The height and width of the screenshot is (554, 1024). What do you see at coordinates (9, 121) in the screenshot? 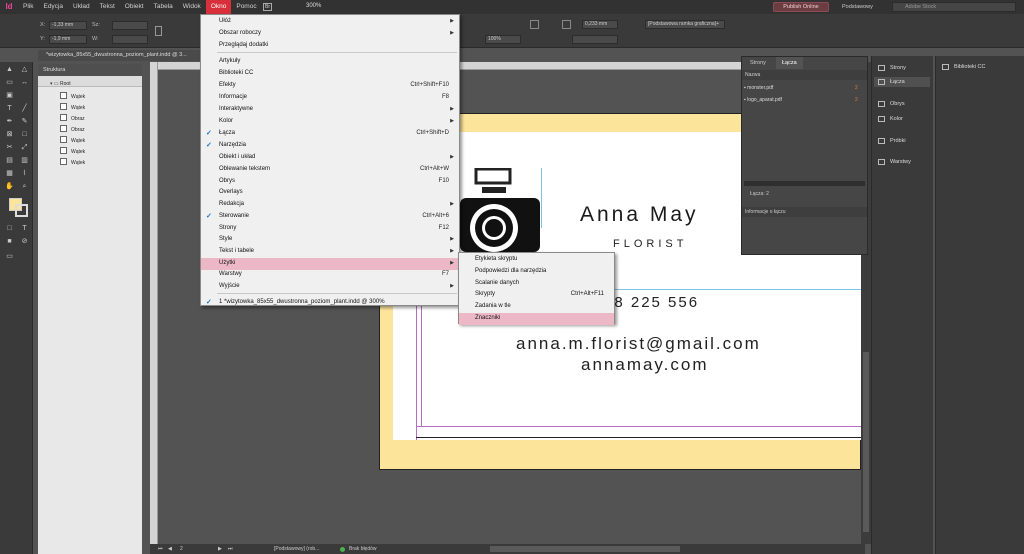
I see `pen-tool-icon: ✒` at bounding box center [9, 121].